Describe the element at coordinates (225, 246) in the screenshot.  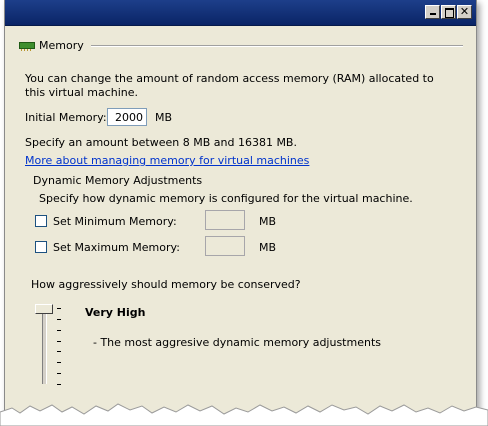
I see `maximum-memory-input` at that location.